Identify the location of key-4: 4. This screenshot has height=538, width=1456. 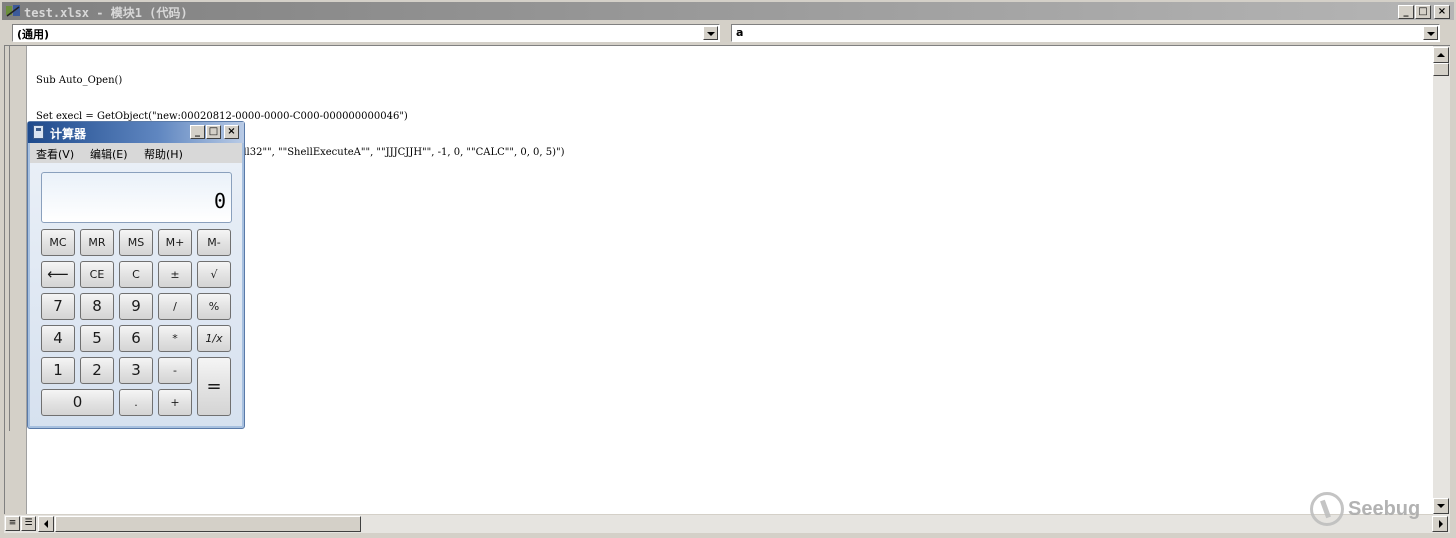
(58, 338).